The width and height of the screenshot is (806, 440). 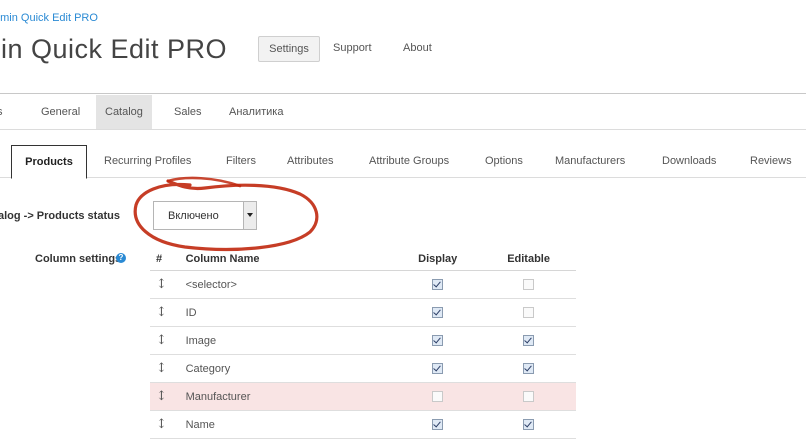 I want to click on col-header-display: Display, so click(x=438, y=259).